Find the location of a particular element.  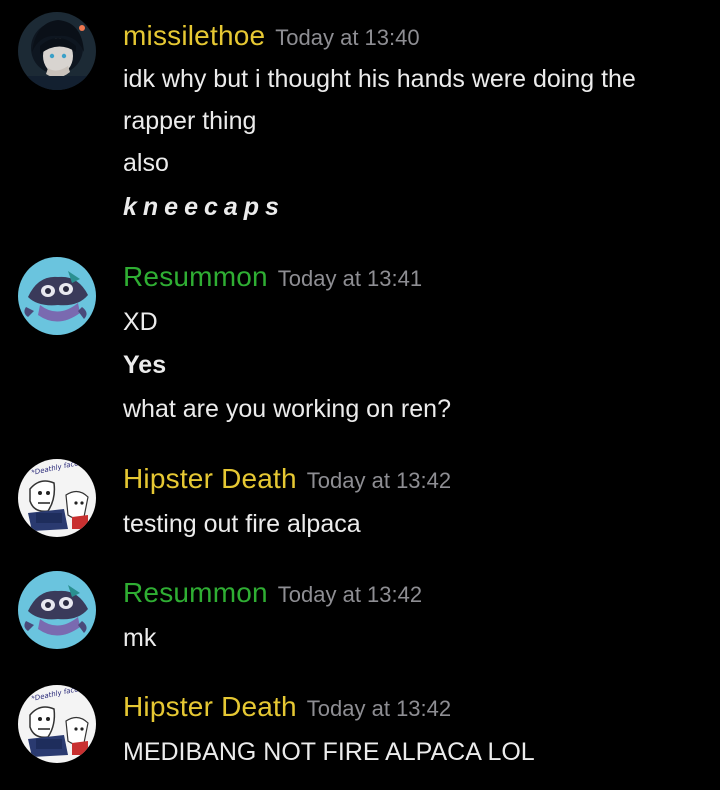

timestamp: Today at 13:41 is located at coordinates (350, 278).